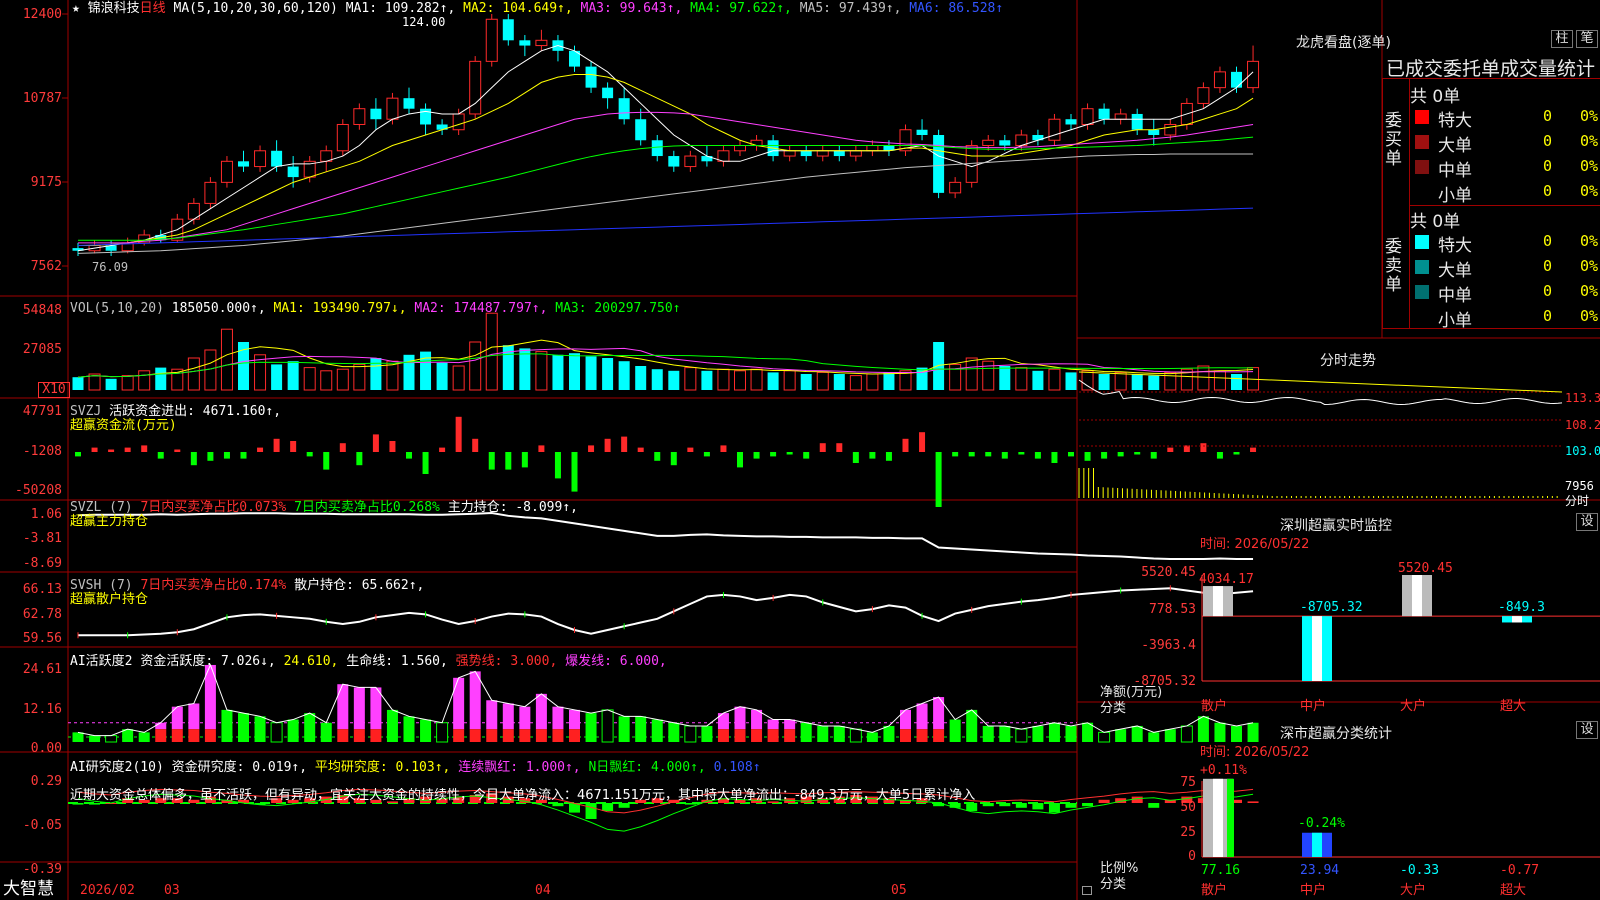 This screenshot has width=1600, height=900. Describe the element at coordinates (1226, 580) in the screenshot. I see `sz-monitor-value-label: 4034.17` at that location.